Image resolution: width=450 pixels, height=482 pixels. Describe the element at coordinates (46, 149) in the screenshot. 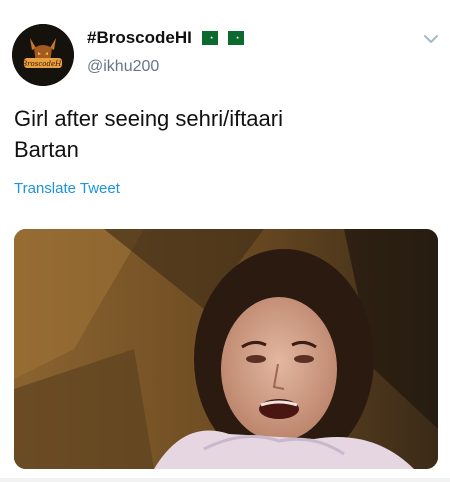

I see `tweet-text-line: Bartan` at that location.